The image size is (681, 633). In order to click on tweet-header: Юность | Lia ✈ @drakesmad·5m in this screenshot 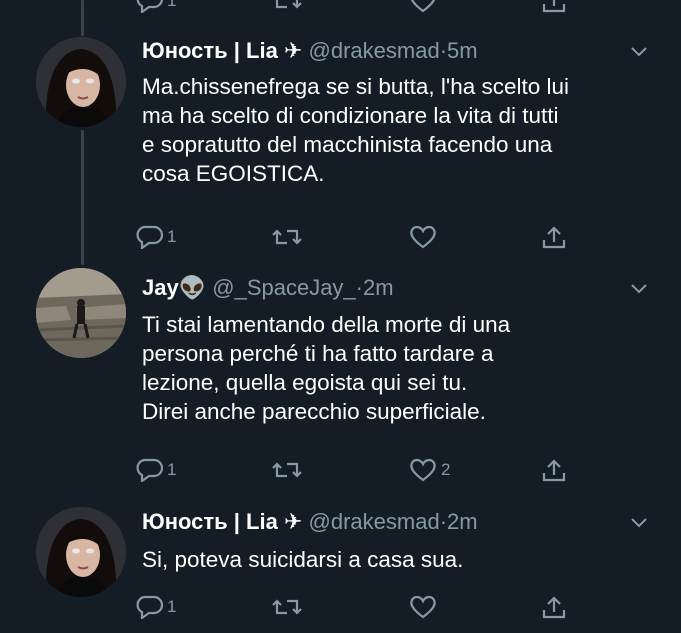, I will do `click(310, 51)`.